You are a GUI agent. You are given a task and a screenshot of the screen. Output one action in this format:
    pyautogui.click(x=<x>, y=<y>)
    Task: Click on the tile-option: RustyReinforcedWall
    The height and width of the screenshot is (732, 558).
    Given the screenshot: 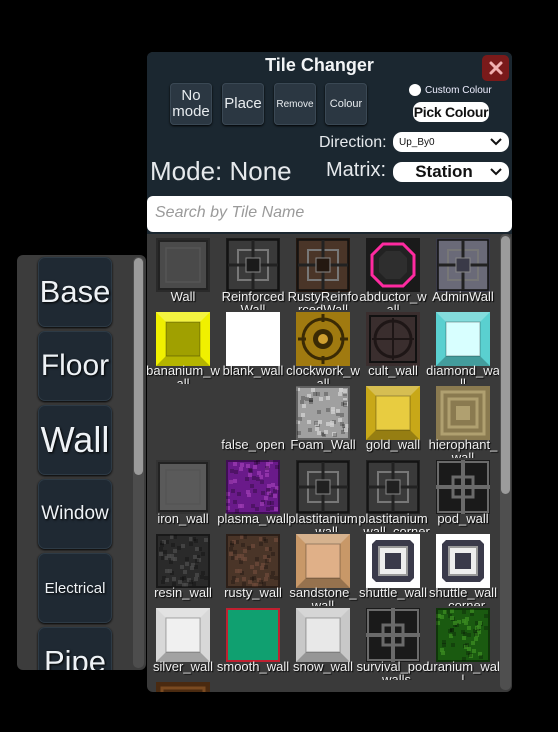 What is the action you would take?
    pyautogui.click(x=323, y=273)
    